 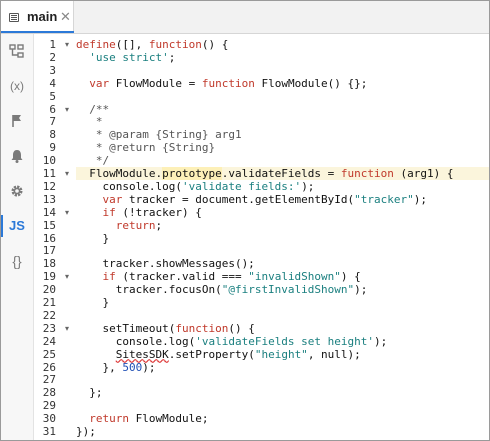 What do you see at coordinates (282, 147) in the screenshot?
I see `code-line: * @return {String}` at bounding box center [282, 147].